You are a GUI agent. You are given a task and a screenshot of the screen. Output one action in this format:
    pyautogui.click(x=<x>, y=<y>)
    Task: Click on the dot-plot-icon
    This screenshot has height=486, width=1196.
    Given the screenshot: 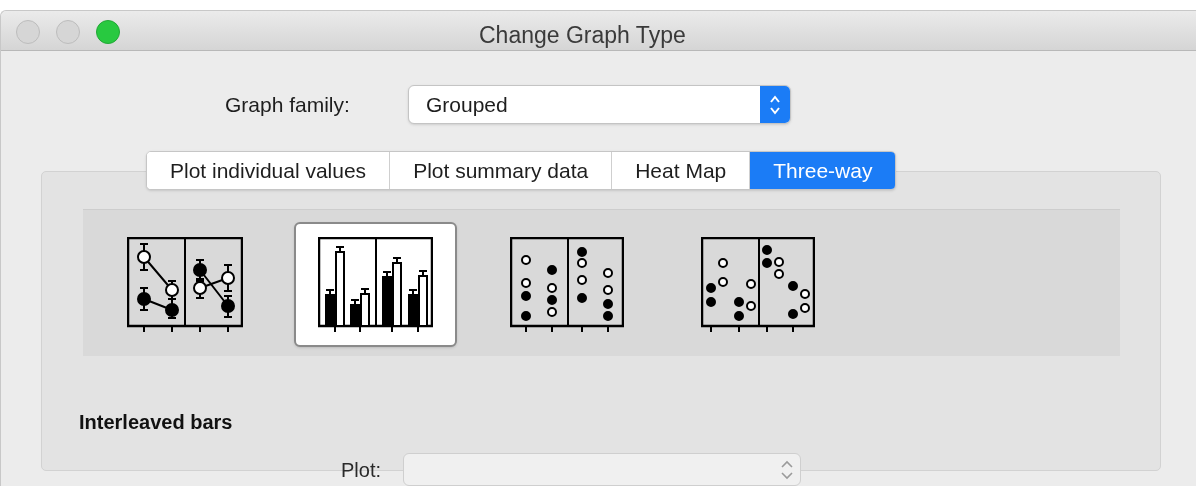 What is the action you would take?
    pyautogui.click(x=566, y=284)
    